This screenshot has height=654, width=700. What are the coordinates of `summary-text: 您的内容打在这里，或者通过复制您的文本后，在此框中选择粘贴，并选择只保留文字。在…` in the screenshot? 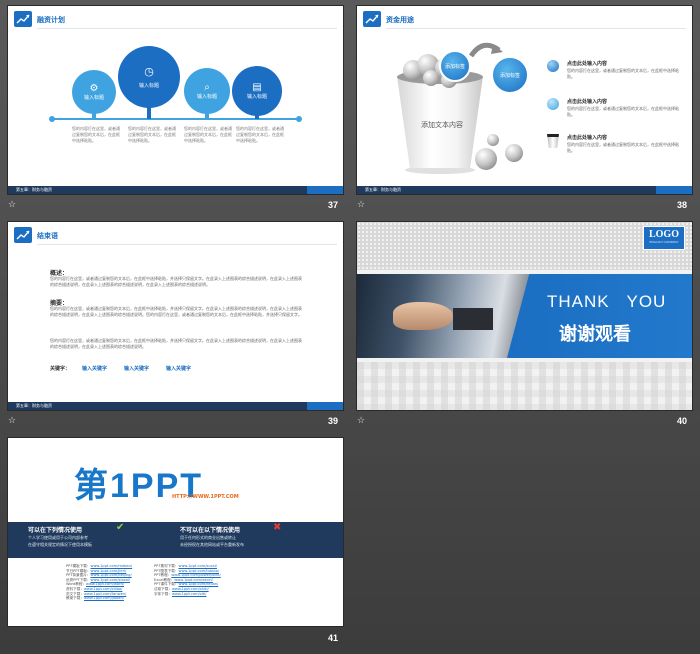 It's located at (176, 311).